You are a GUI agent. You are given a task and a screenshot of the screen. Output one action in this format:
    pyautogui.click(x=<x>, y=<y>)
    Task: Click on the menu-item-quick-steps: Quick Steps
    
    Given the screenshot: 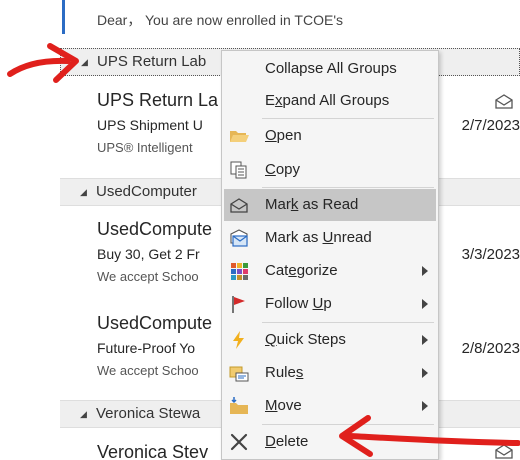 What is the action you would take?
    pyautogui.click(x=330, y=340)
    